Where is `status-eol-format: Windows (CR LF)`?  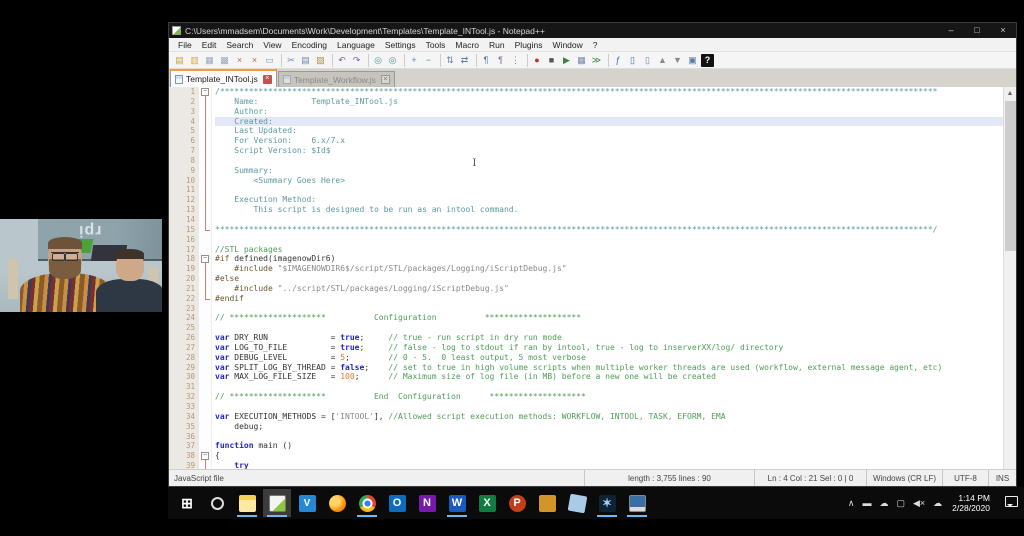 status-eol-format: Windows (CR LF) is located at coordinates (904, 478).